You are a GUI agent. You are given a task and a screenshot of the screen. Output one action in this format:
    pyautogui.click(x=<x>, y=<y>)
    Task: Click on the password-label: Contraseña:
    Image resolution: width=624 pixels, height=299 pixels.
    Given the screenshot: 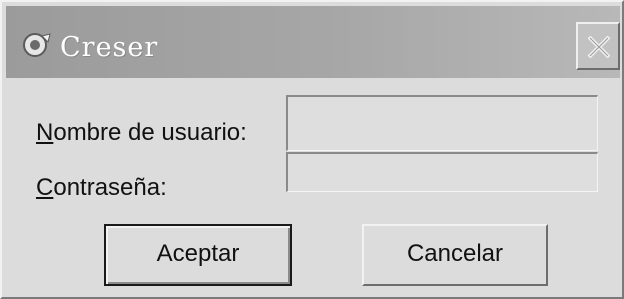 What is the action you would take?
    pyautogui.click(x=101, y=188)
    